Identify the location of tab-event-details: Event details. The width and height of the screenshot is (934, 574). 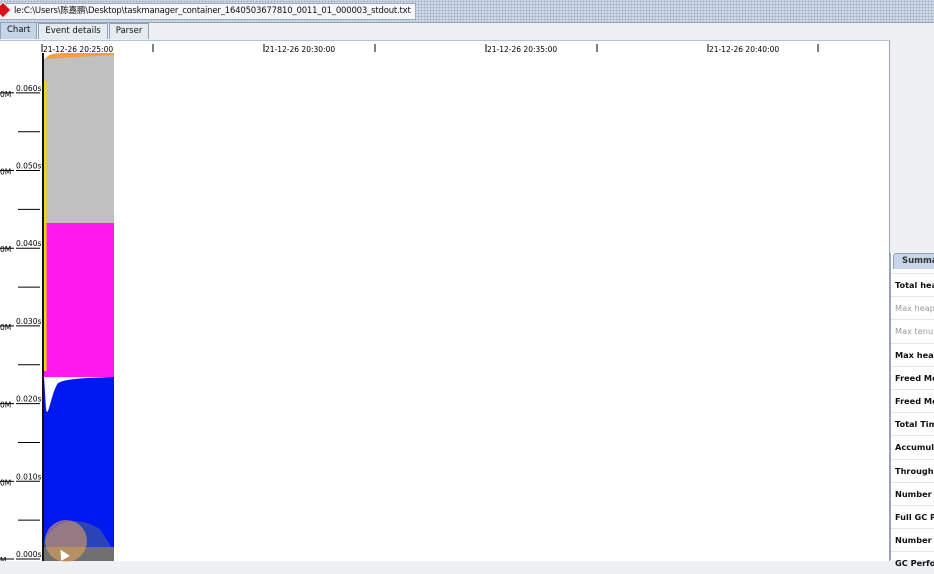
(73, 31).